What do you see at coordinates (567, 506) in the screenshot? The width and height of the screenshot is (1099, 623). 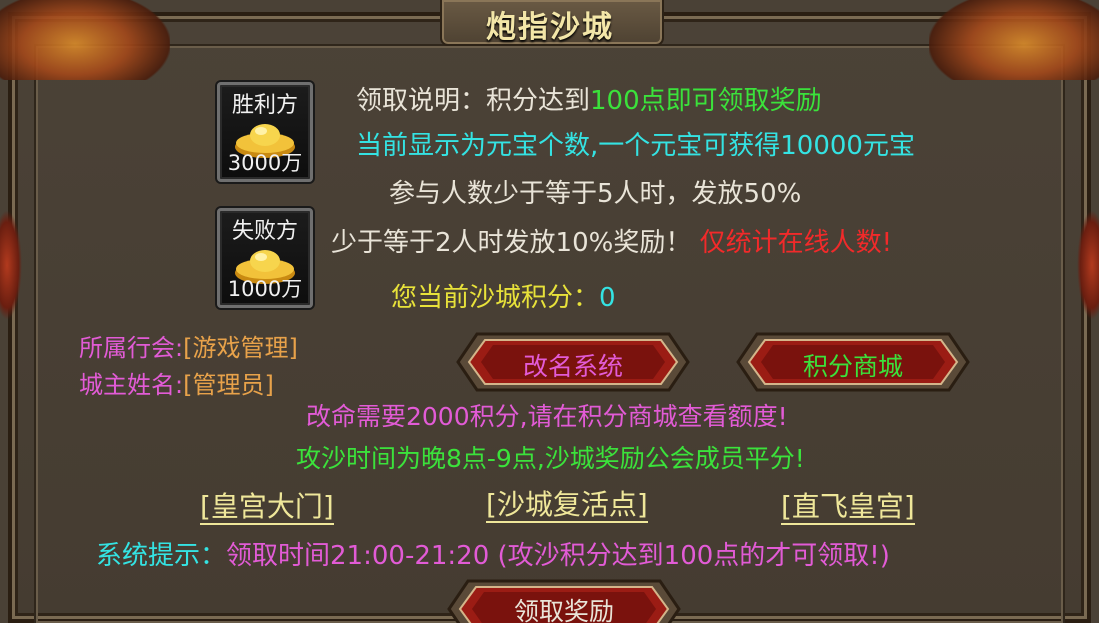 I see `revive-point-link: [沙城复活点]` at bounding box center [567, 506].